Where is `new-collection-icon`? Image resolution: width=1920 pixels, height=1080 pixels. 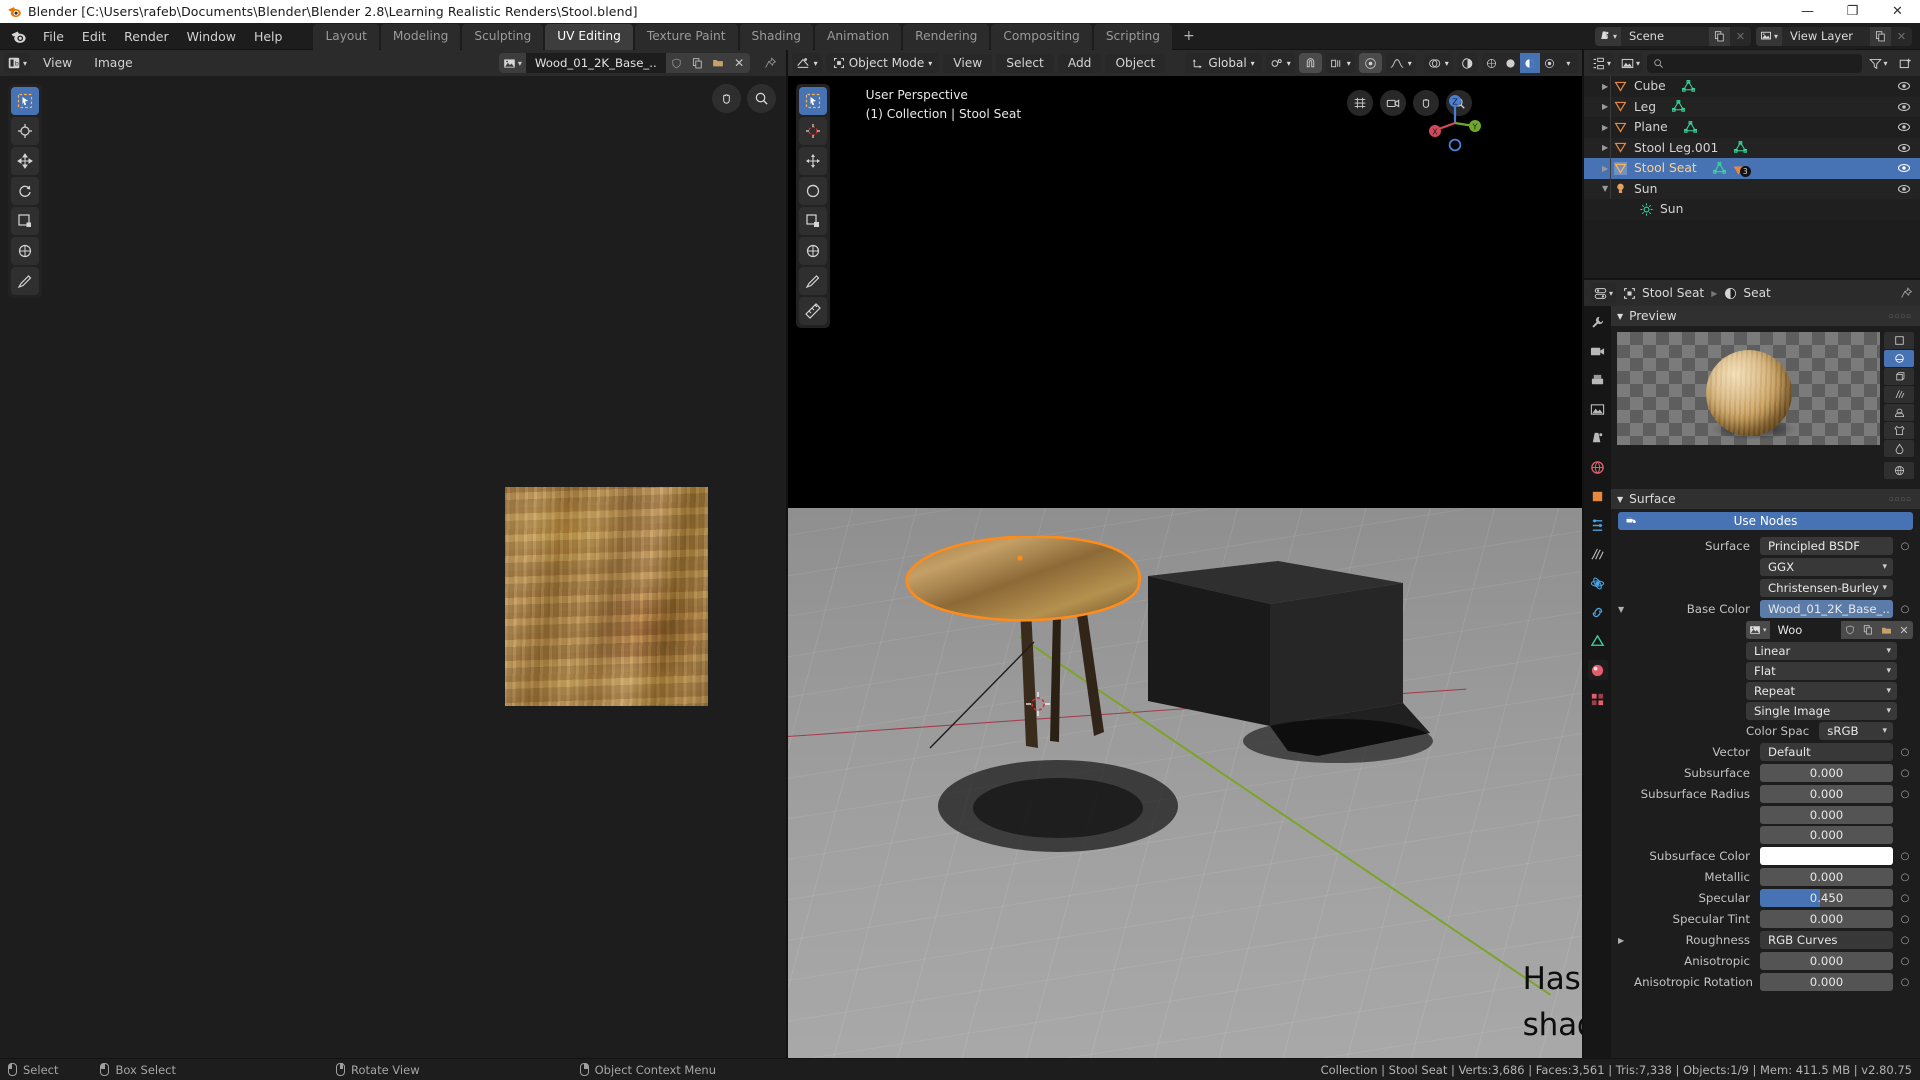
new-collection-icon is located at coordinates (1905, 63).